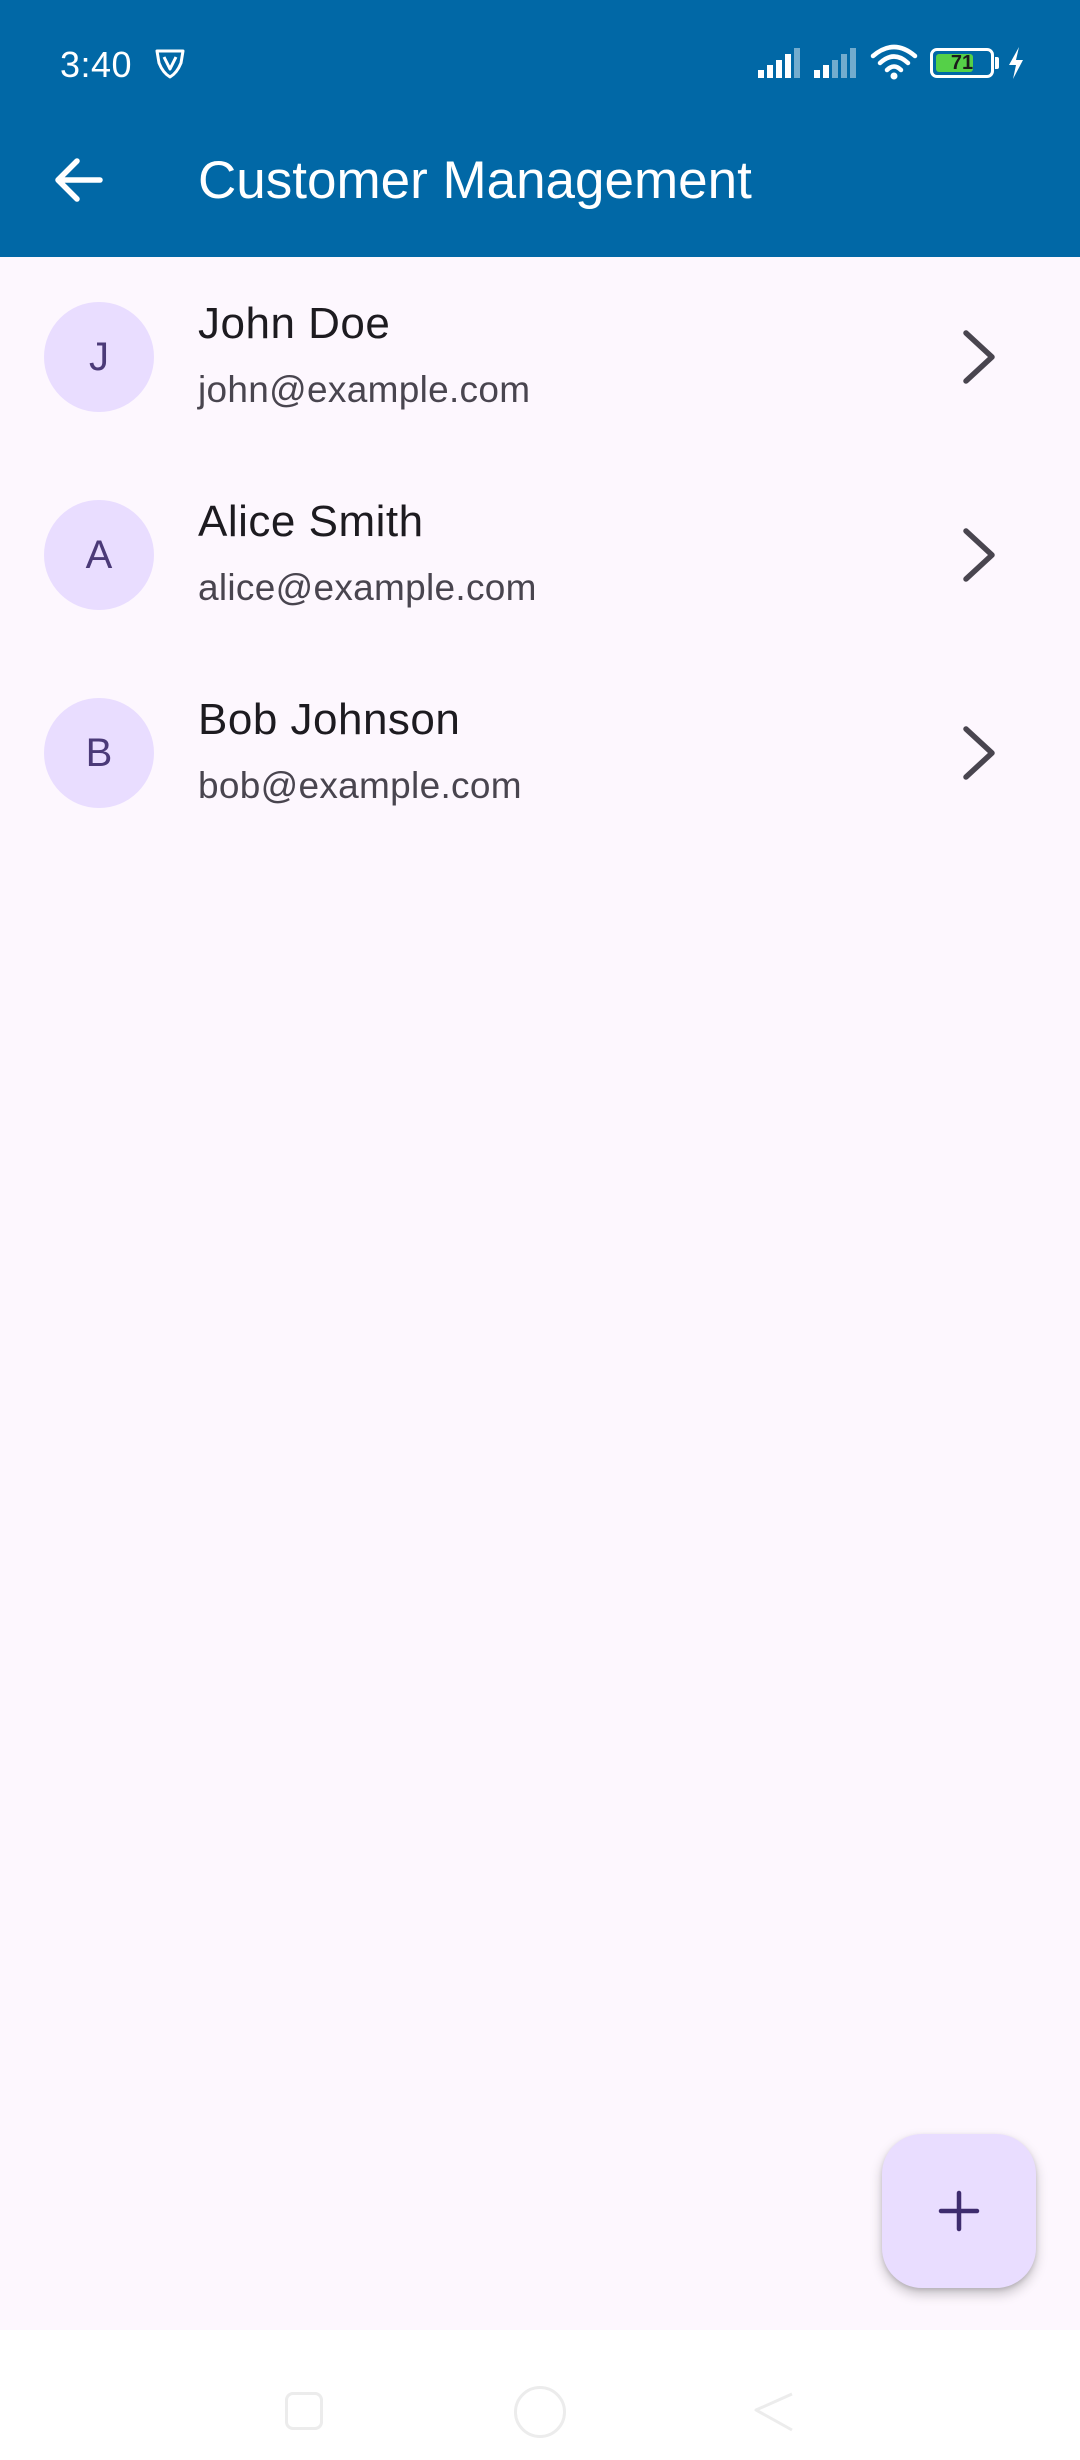 The image size is (1080, 2460). Describe the element at coordinates (835, 63) in the screenshot. I see `cellular-signal-2-icon` at that location.